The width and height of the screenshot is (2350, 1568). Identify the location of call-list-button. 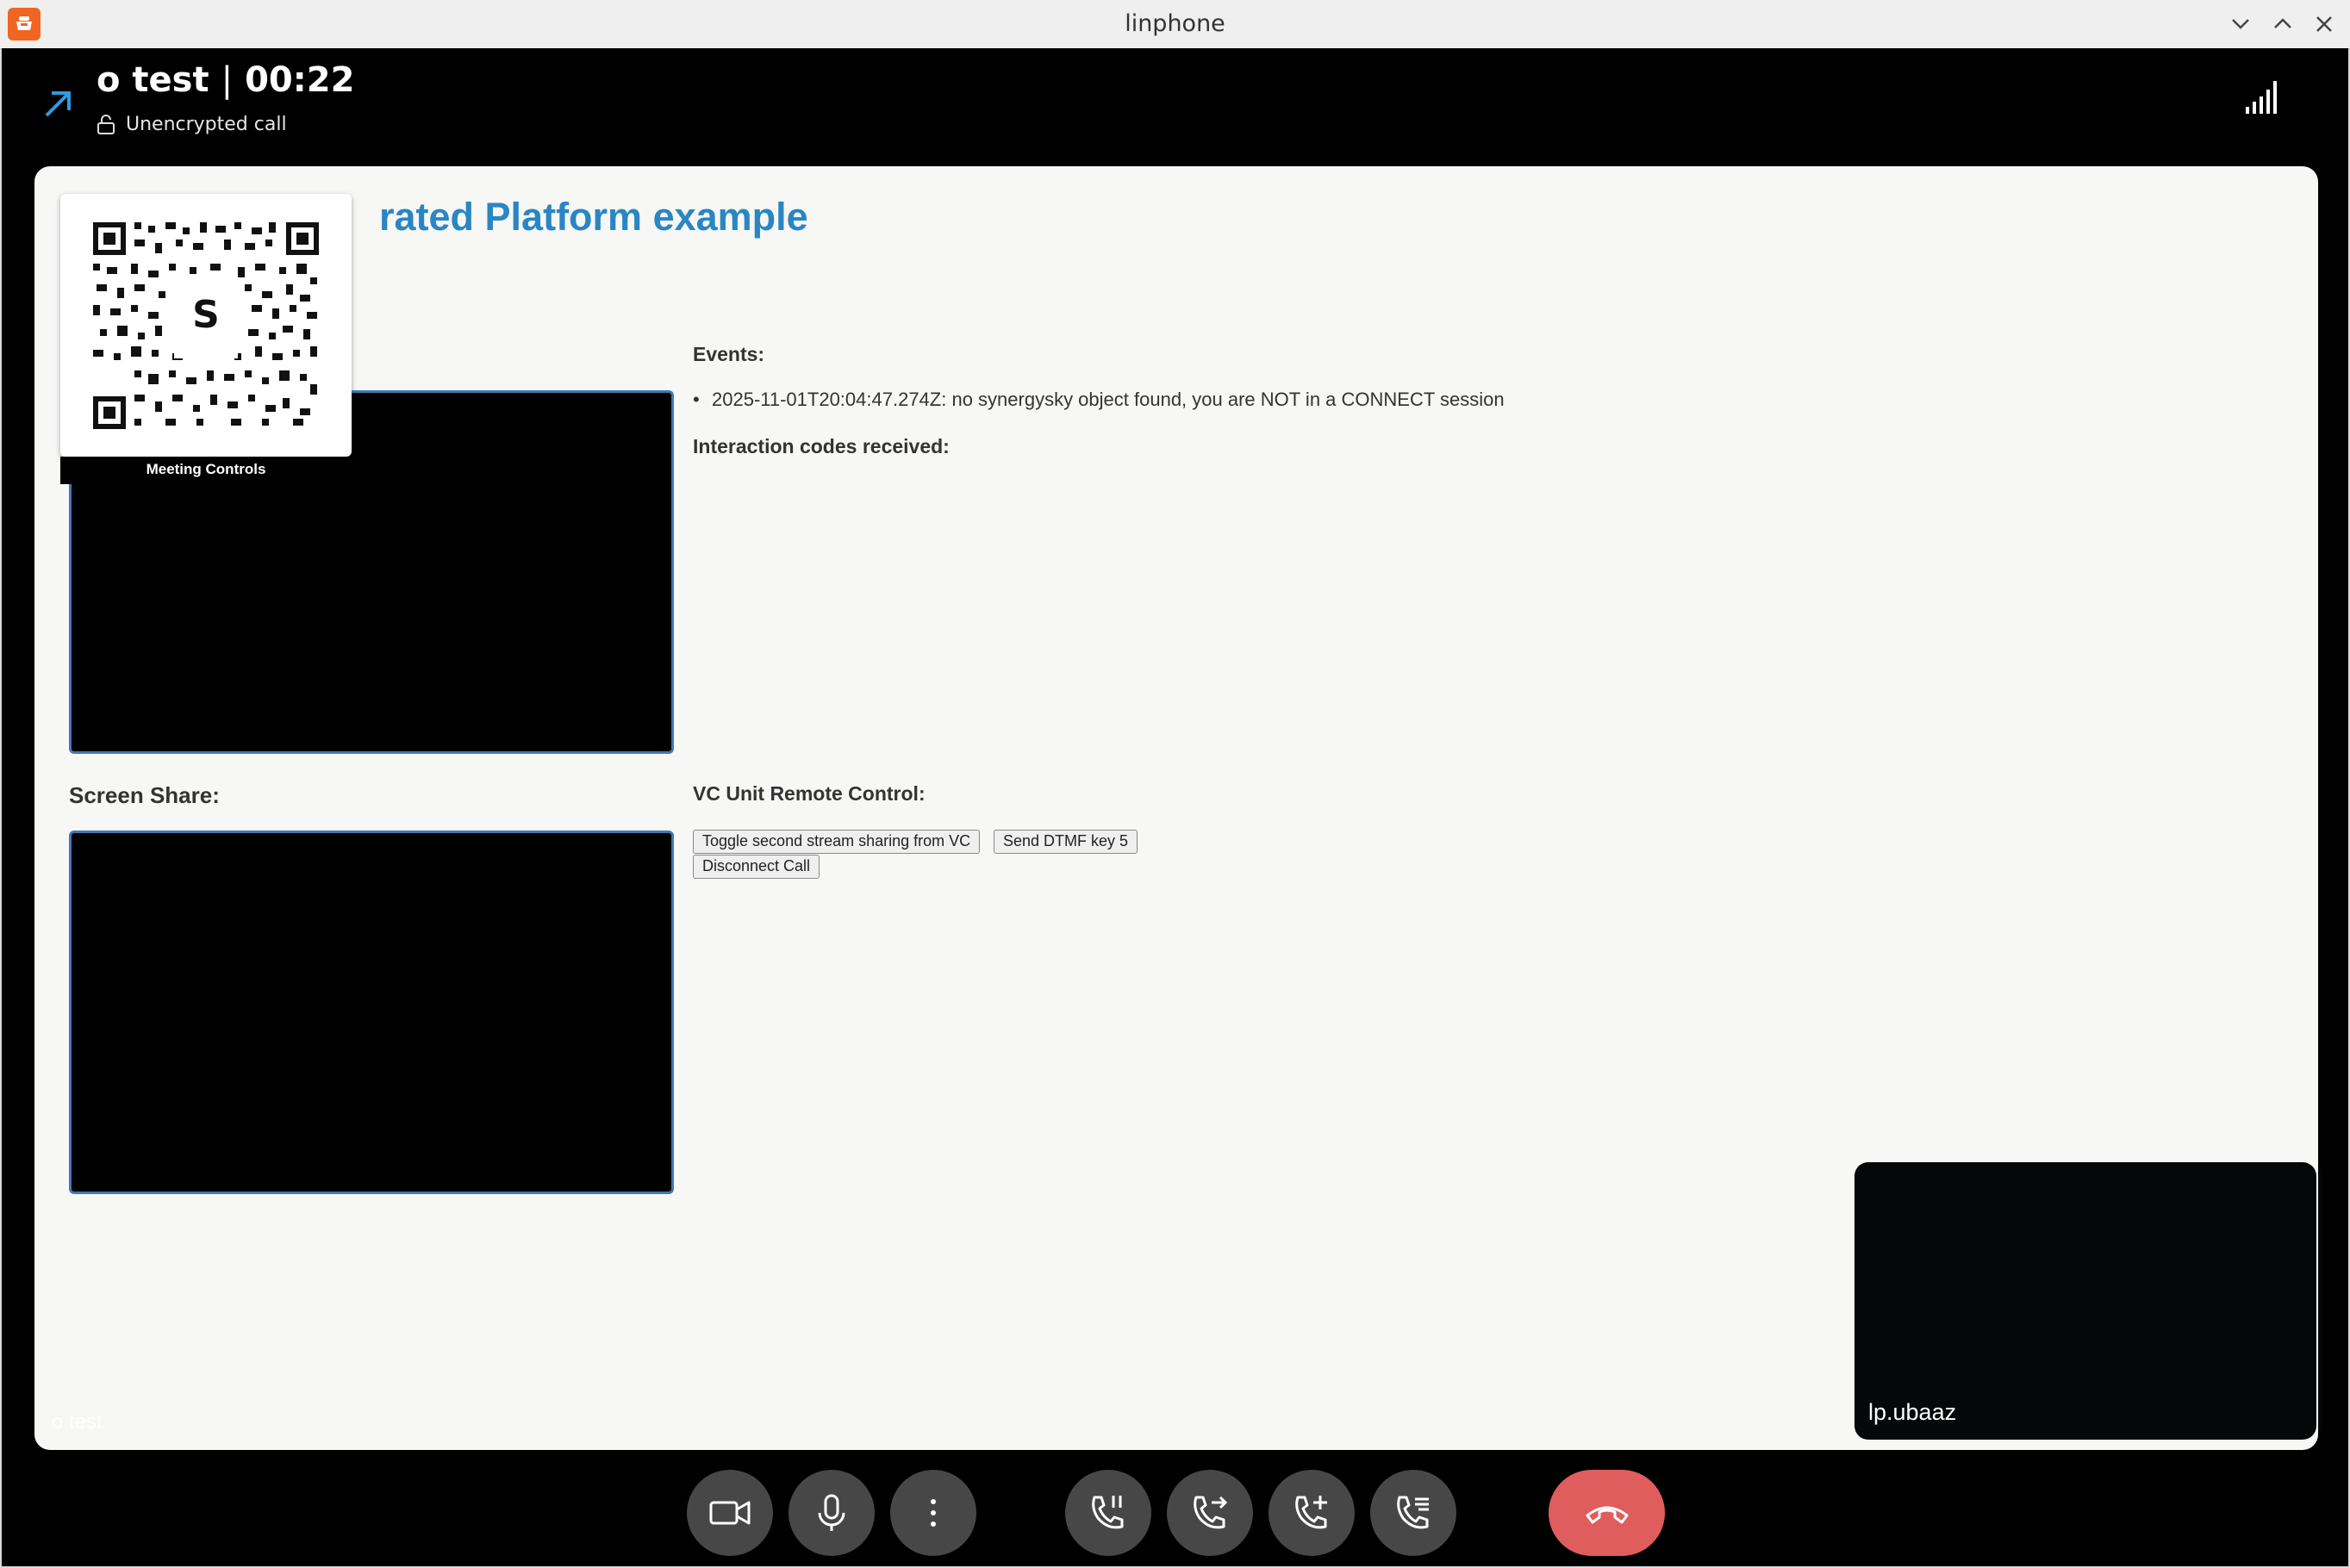
(1413, 1513).